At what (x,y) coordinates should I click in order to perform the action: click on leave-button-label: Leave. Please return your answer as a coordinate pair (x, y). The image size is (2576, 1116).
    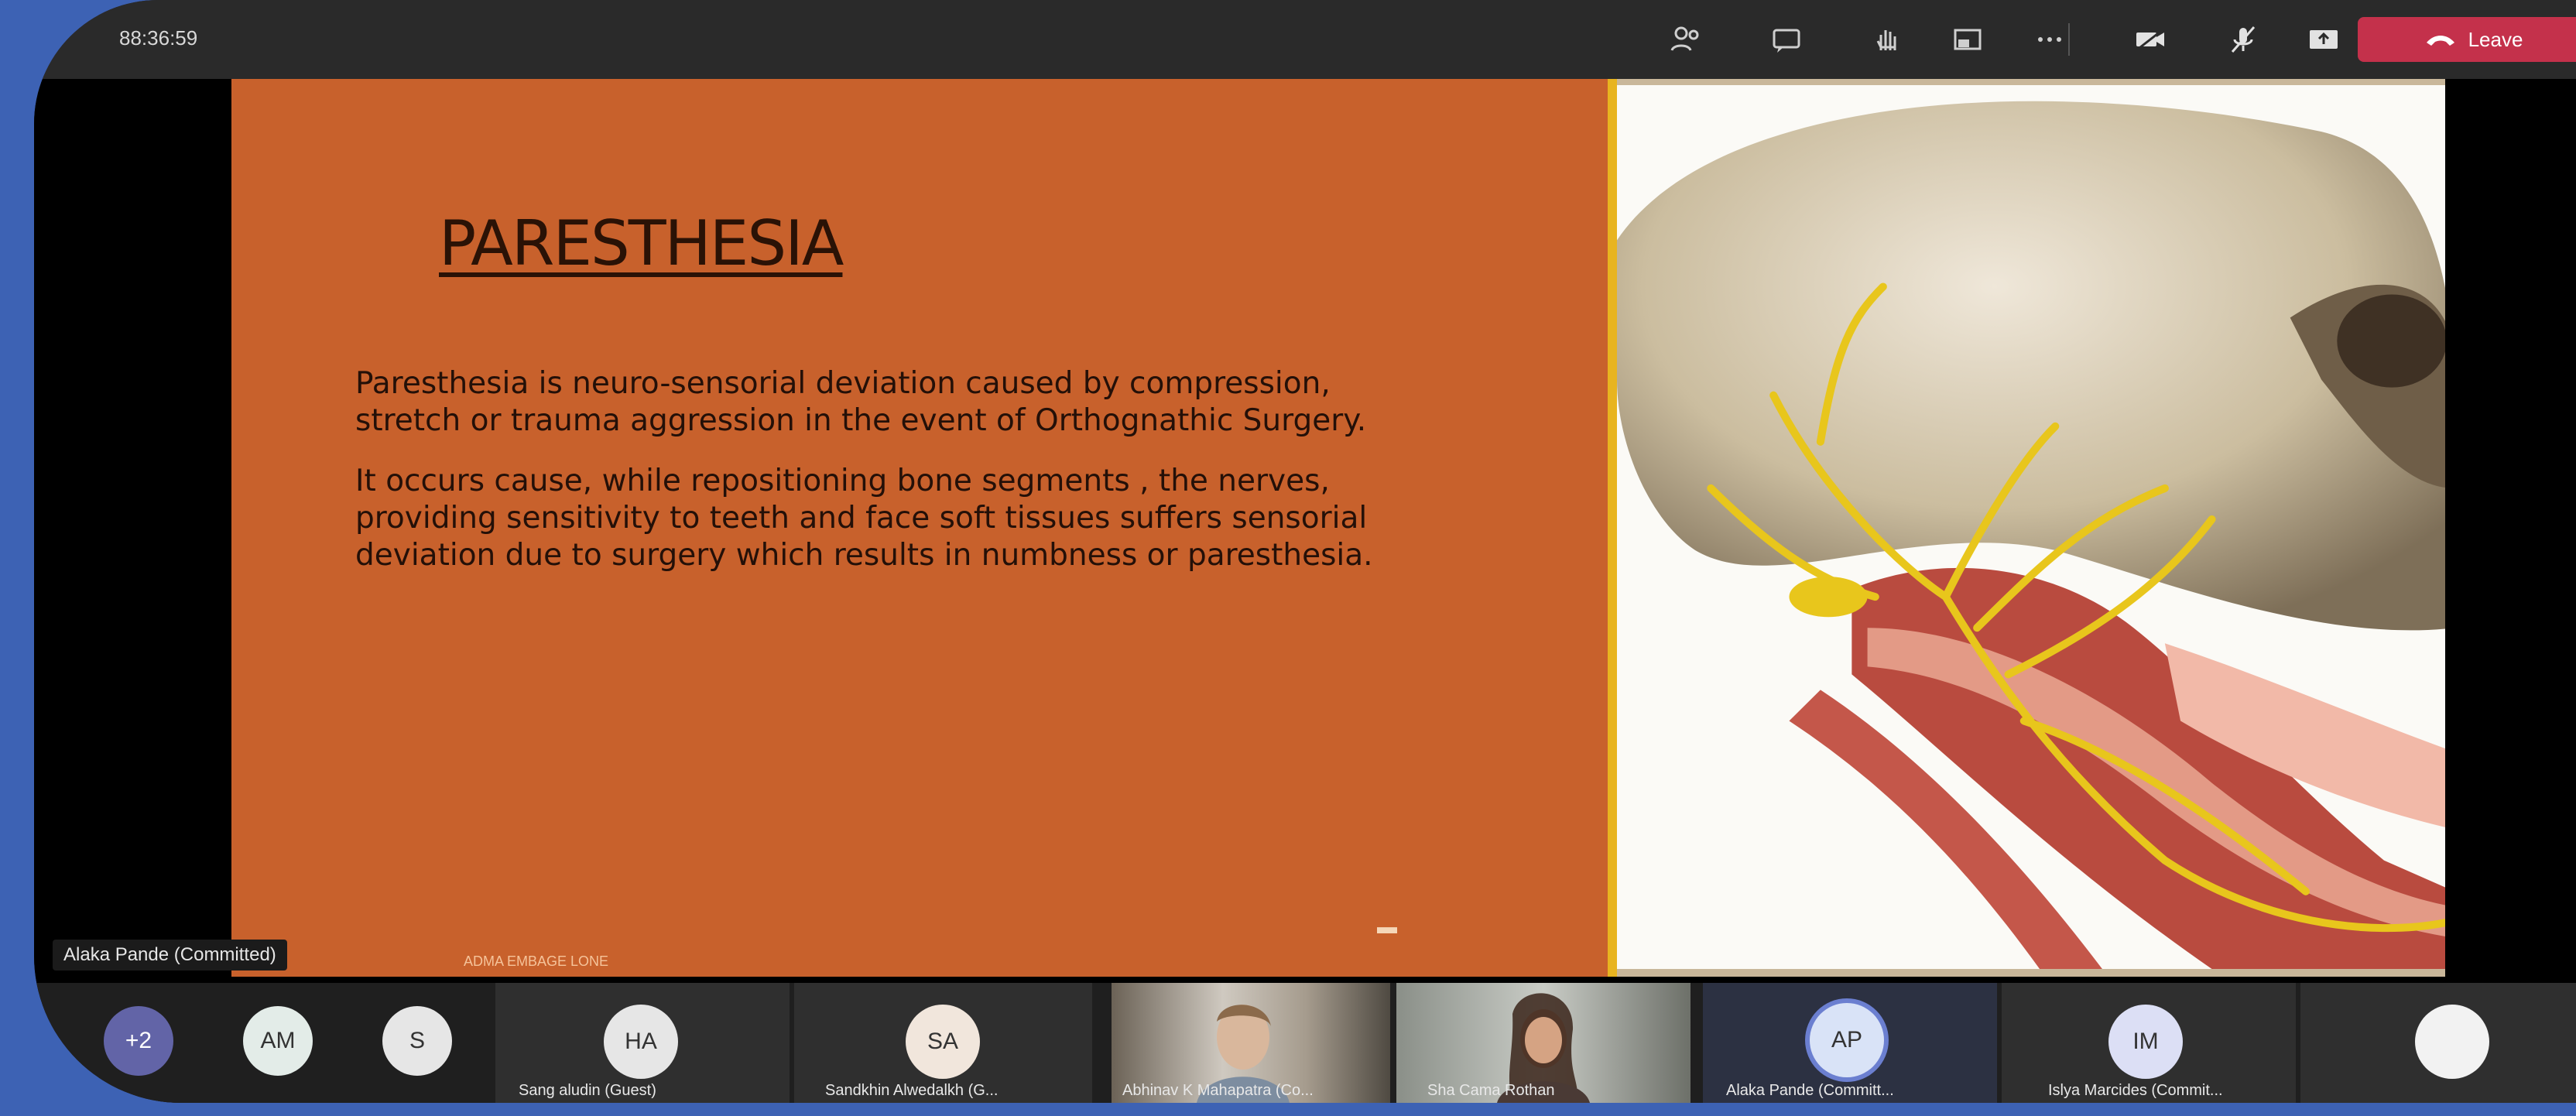
    Looking at the image, I should click on (2495, 39).